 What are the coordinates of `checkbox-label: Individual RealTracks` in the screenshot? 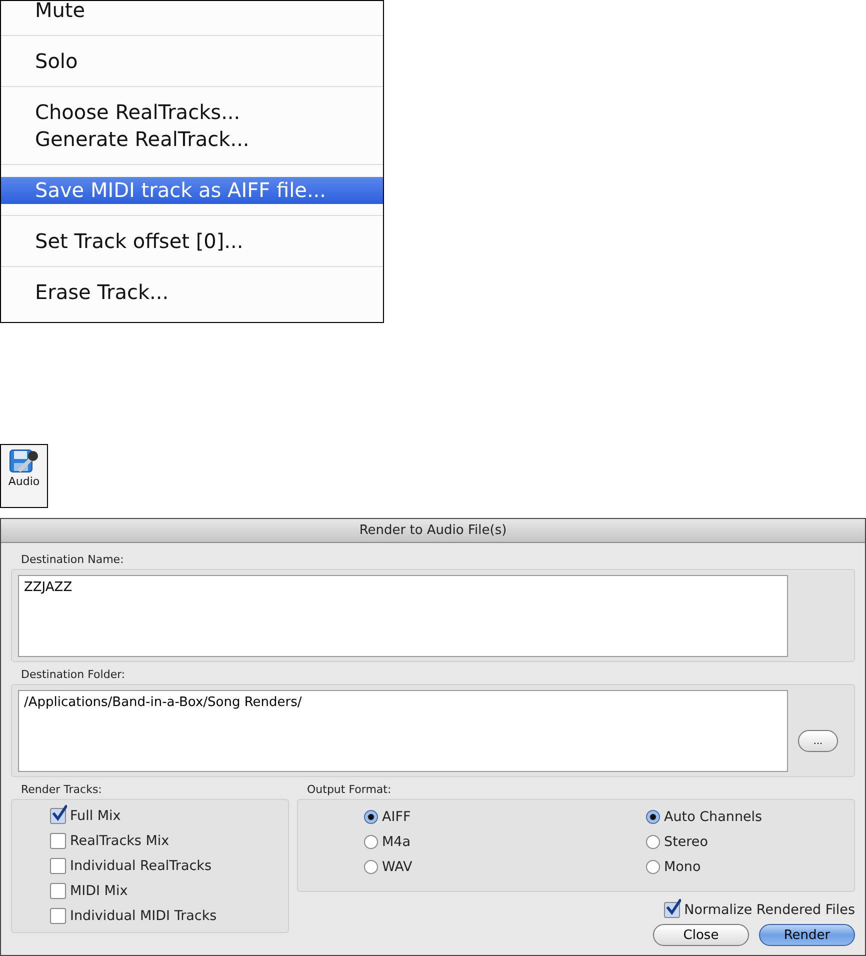 It's located at (141, 866).